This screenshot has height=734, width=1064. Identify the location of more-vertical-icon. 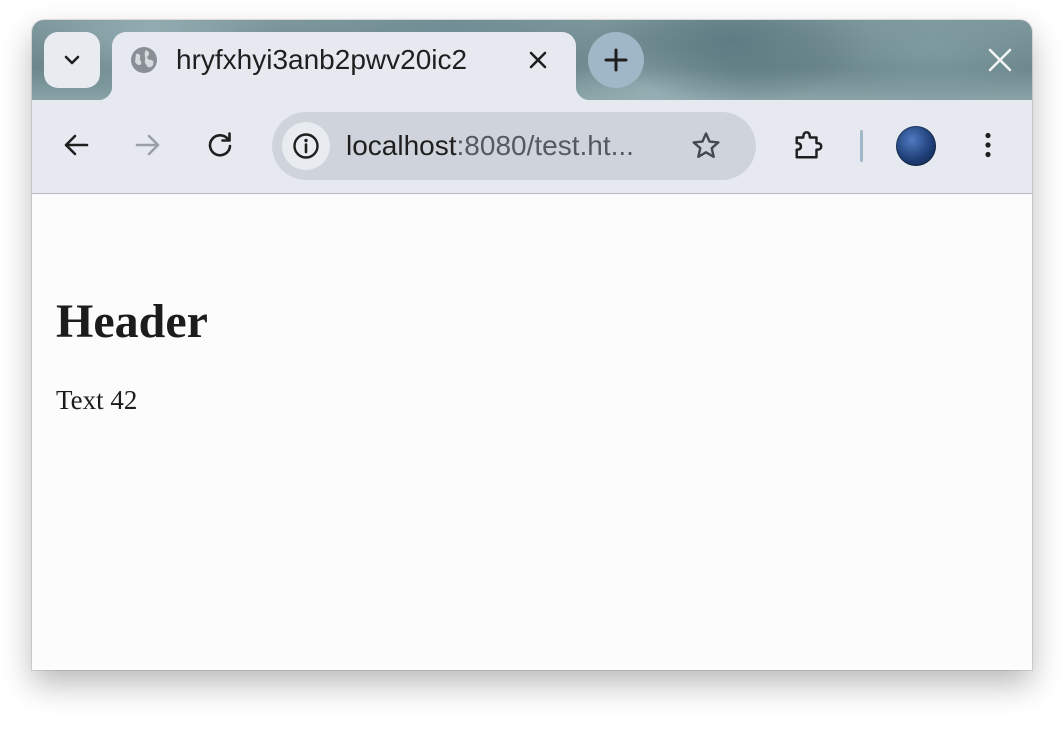
(988, 145).